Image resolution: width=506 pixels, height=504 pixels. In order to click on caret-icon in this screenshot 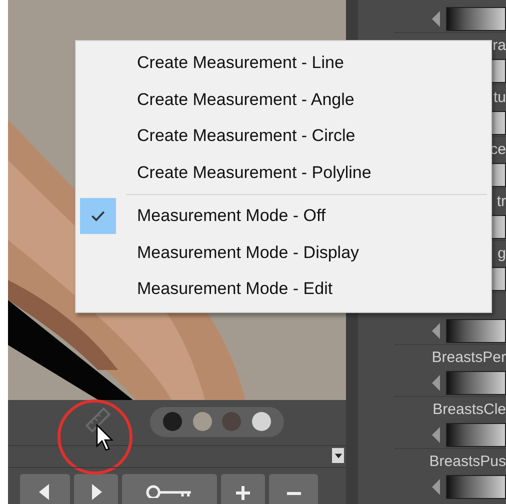, I will do `click(338, 455)`.